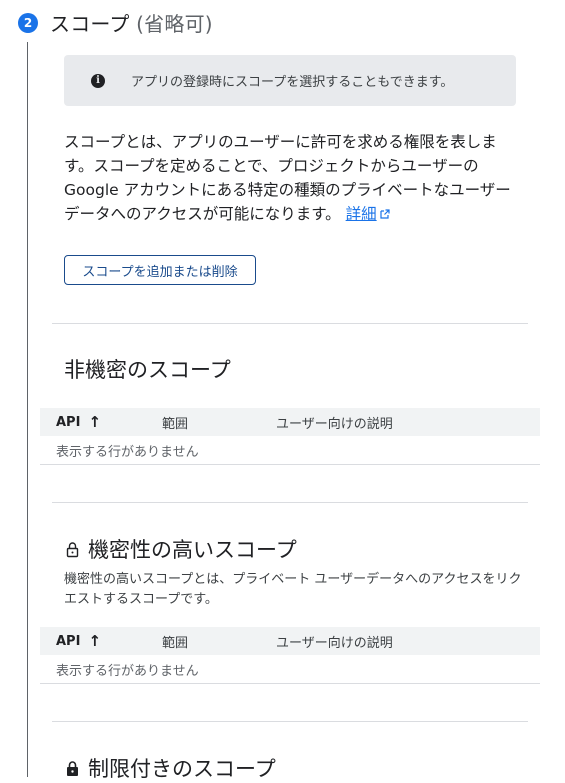 The height and width of the screenshot is (783, 565). What do you see at coordinates (160, 270) in the screenshot?
I see `add-remove-scopes-button: スコープを追加または削除` at bounding box center [160, 270].